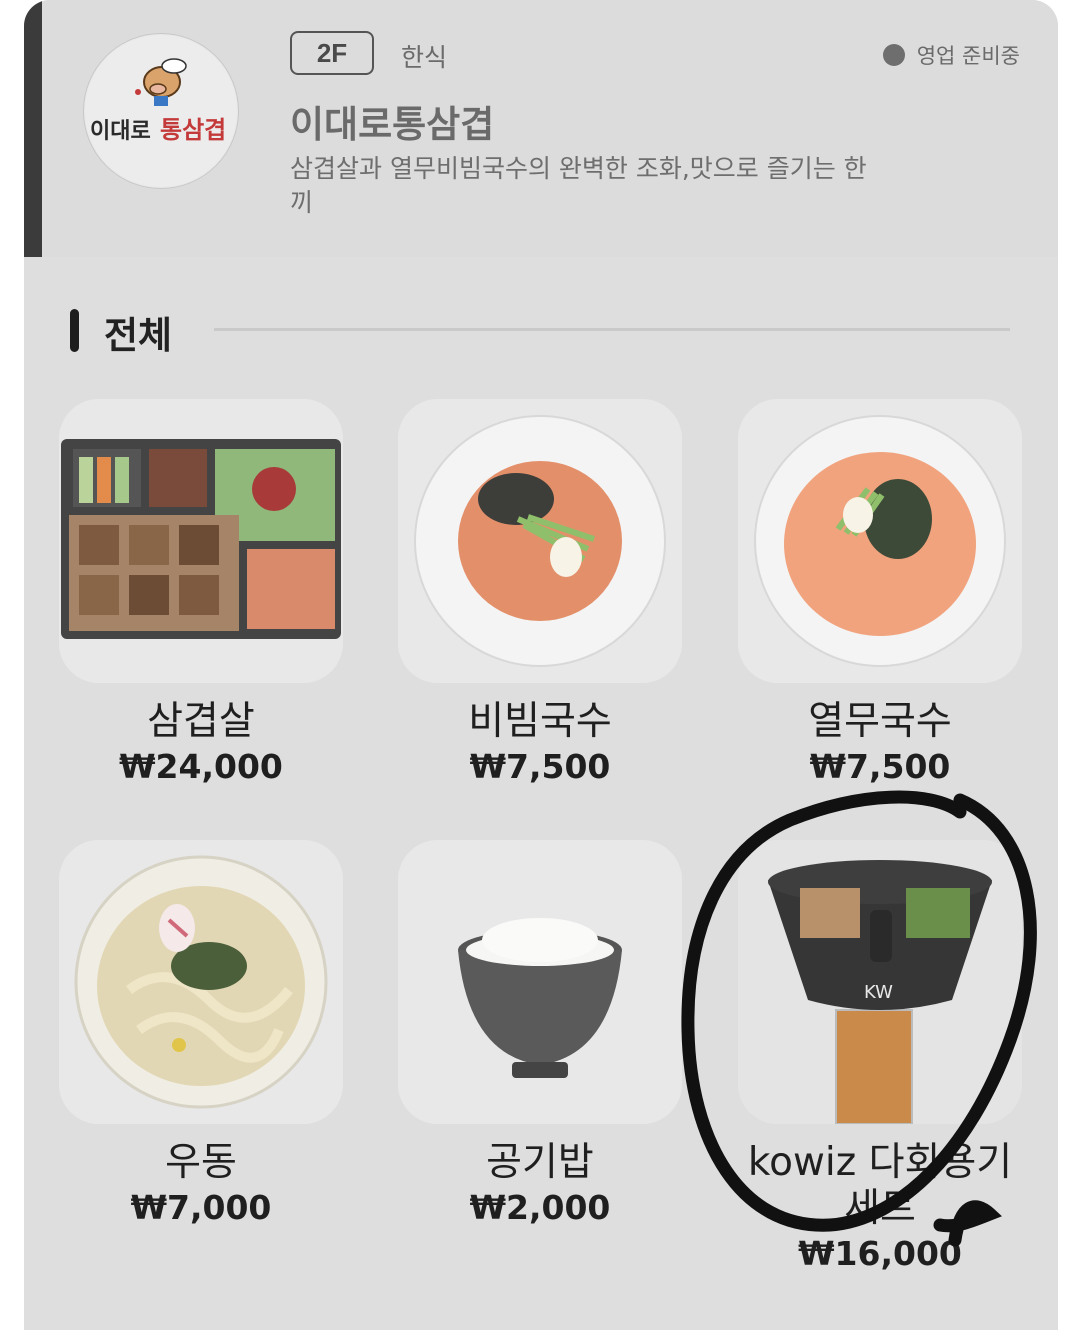 This screenshot has height=1330, width=1080. I want to click on floor-badge: 2F, so click(332, 53).